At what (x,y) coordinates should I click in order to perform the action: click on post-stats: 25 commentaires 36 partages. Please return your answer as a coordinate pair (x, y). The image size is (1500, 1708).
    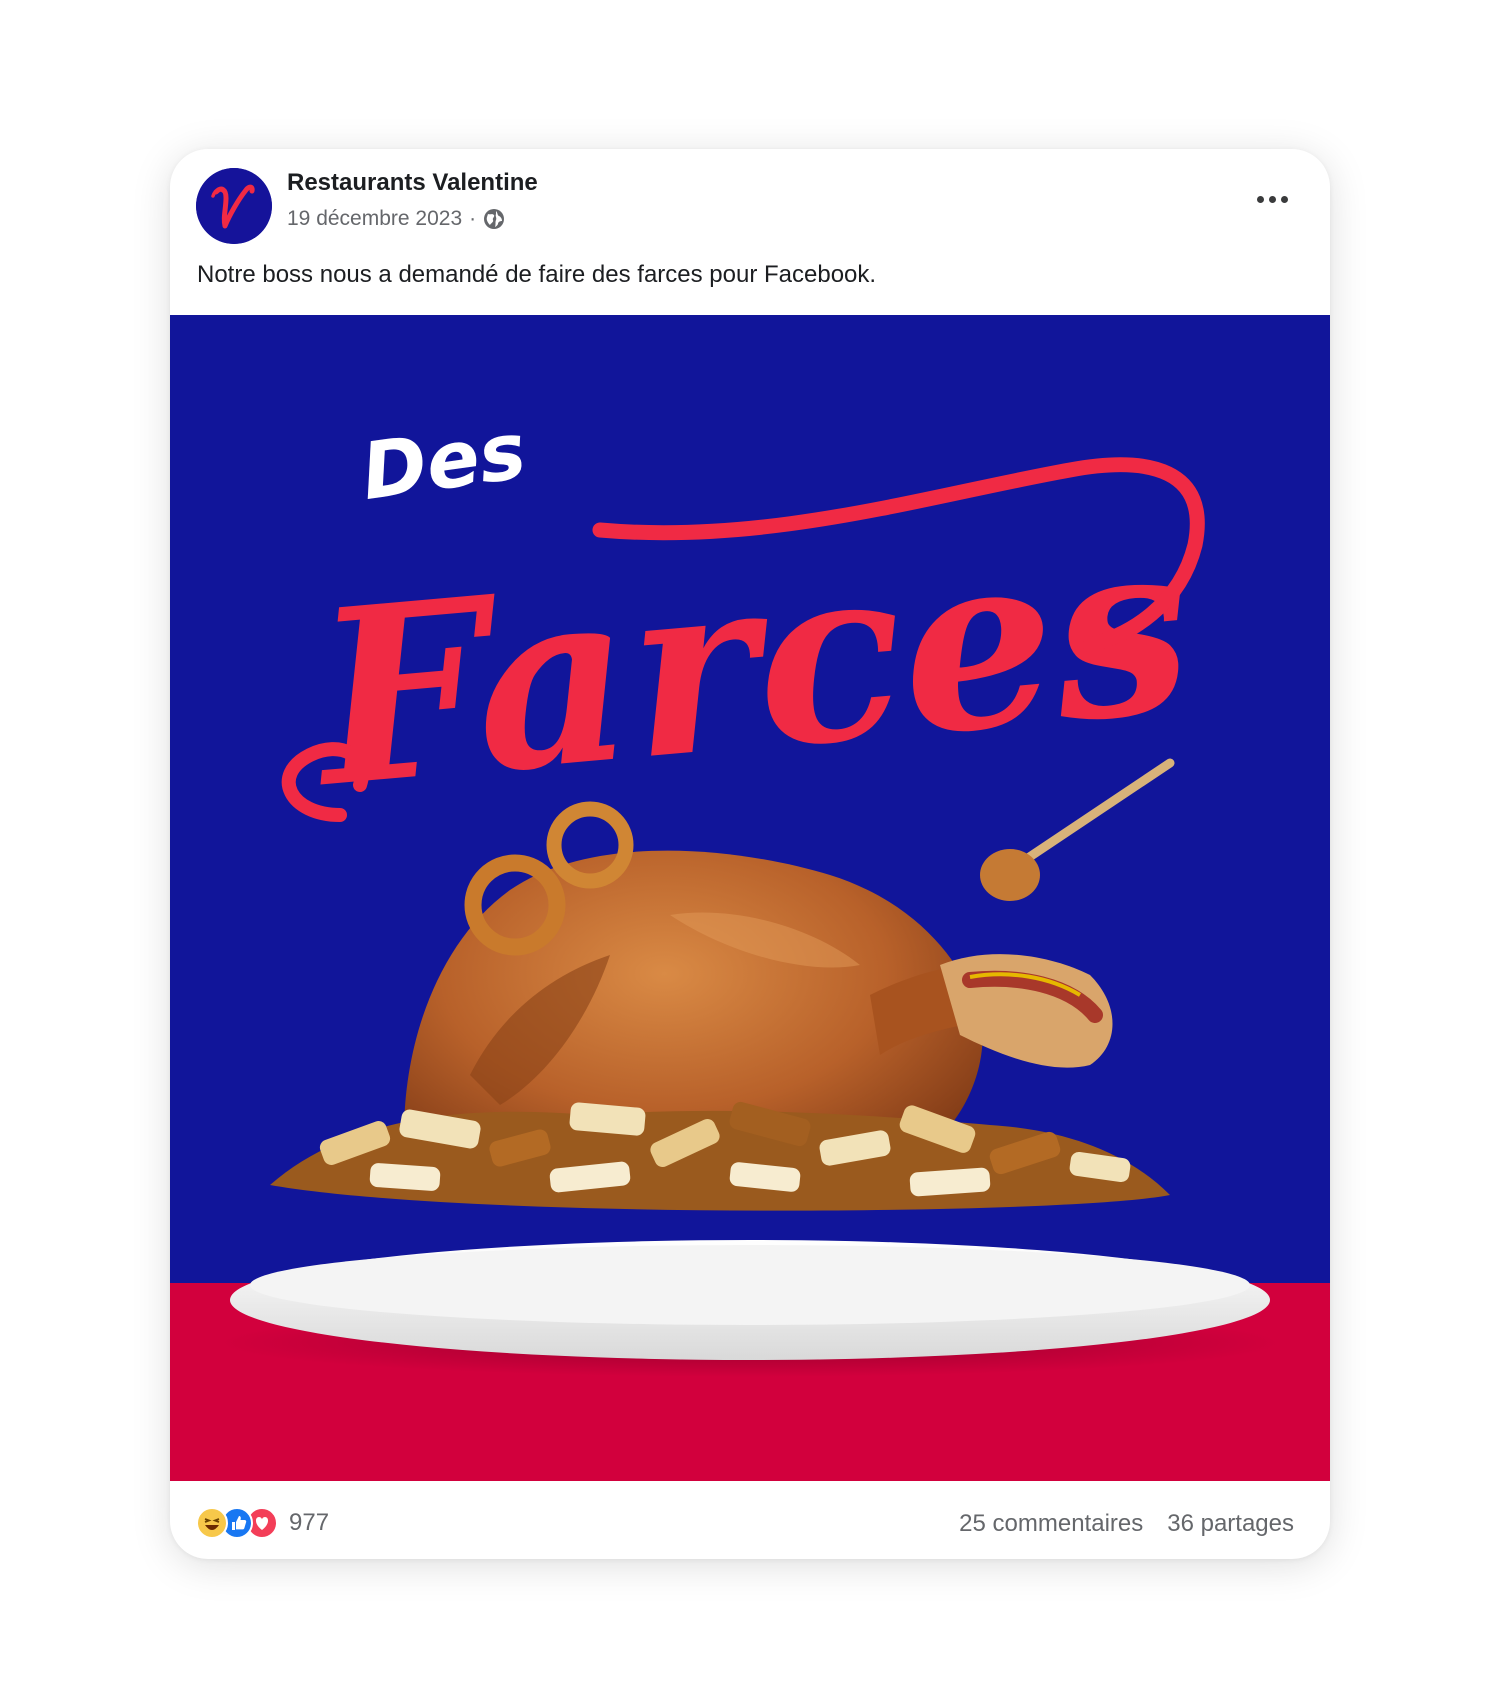
    Looking at the image, I should click on (1126, 1524).